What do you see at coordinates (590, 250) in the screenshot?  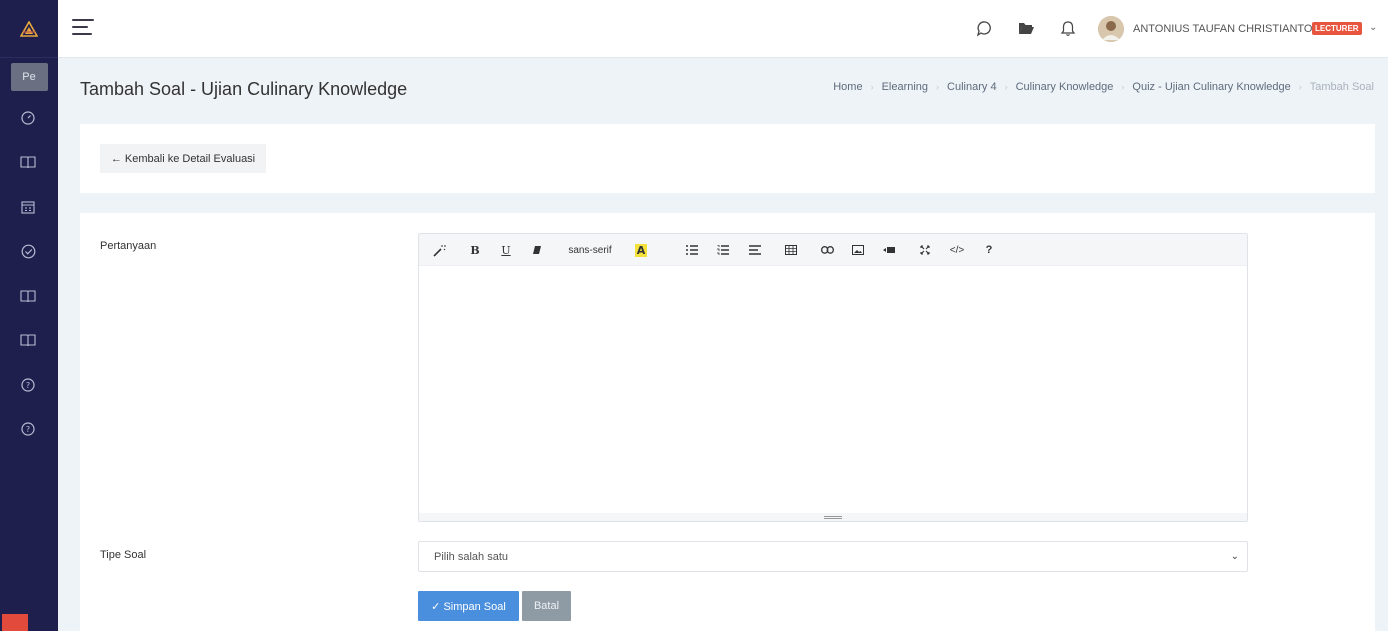 I see `font-family-dropdown: sans-serif` at bounding box center [590, 250].